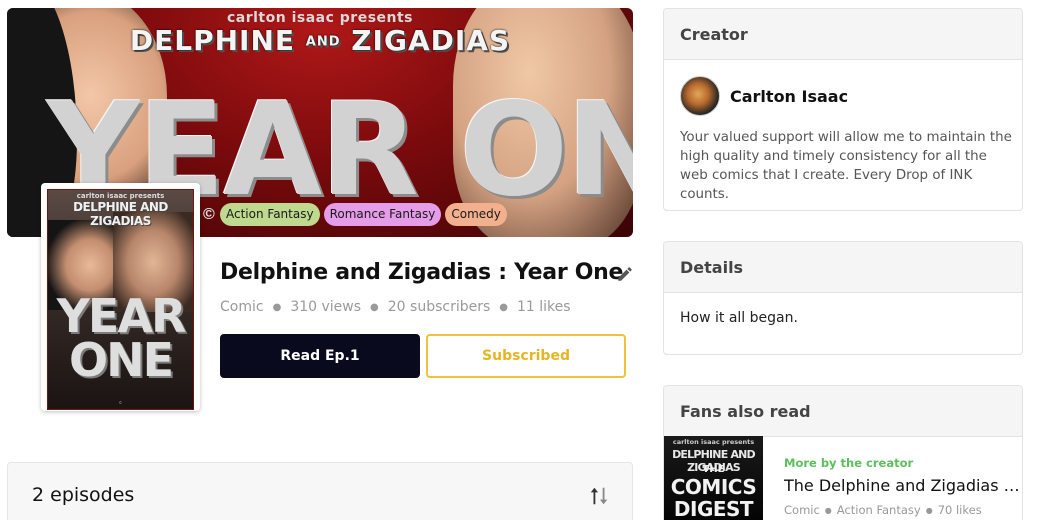 The width and height of the screenshot is (1042, 520). I want to click on cover-title: YEAR ONE, so click(120, 338).